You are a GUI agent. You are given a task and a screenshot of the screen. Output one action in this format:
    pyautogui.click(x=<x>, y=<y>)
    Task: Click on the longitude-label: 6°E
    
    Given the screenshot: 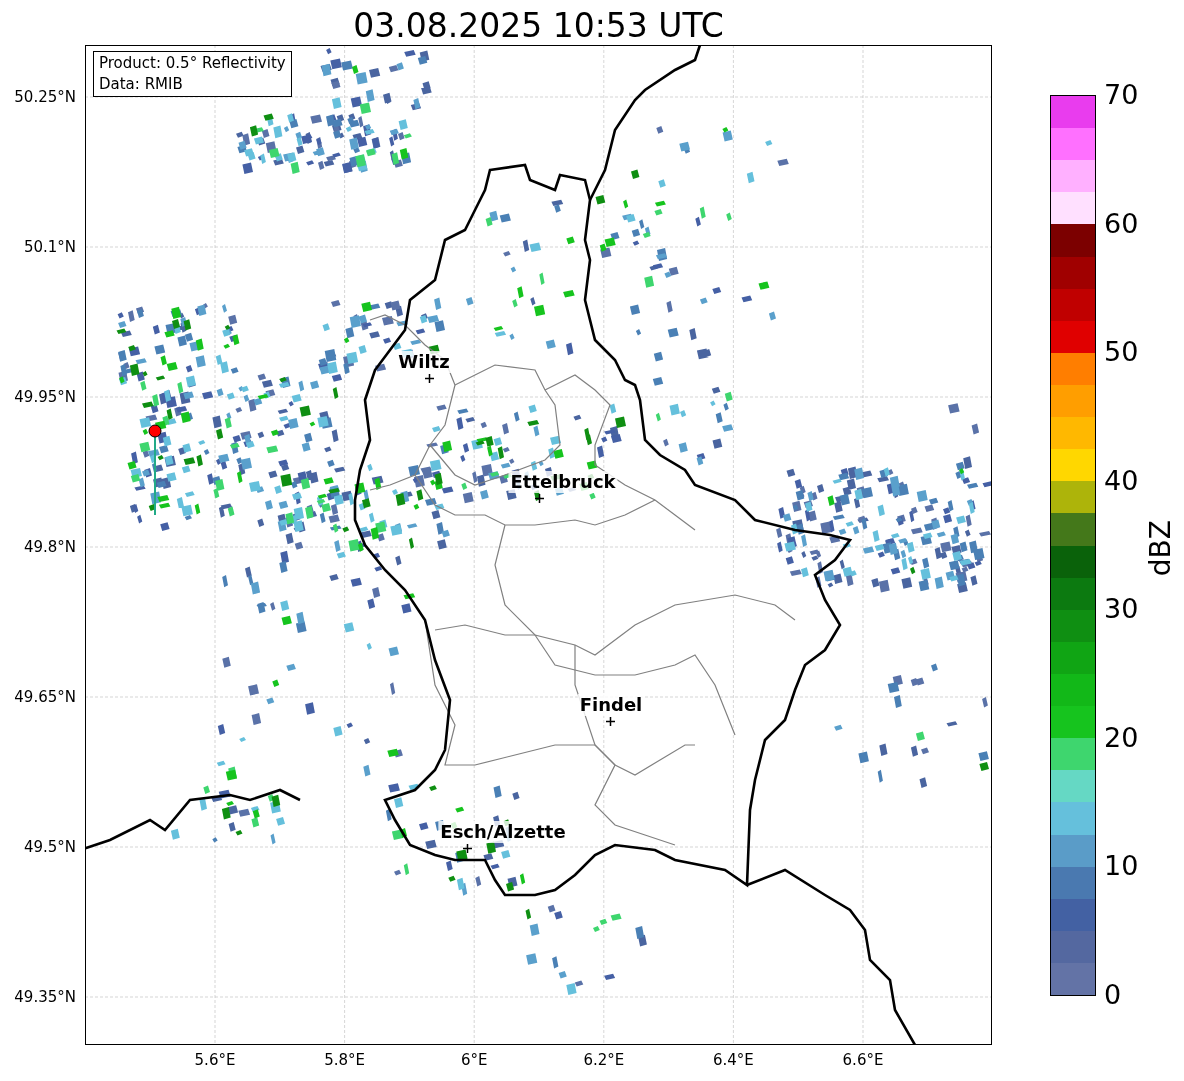 What is the action you would take?
    pyautogui.click(x=474, y=1060)
    